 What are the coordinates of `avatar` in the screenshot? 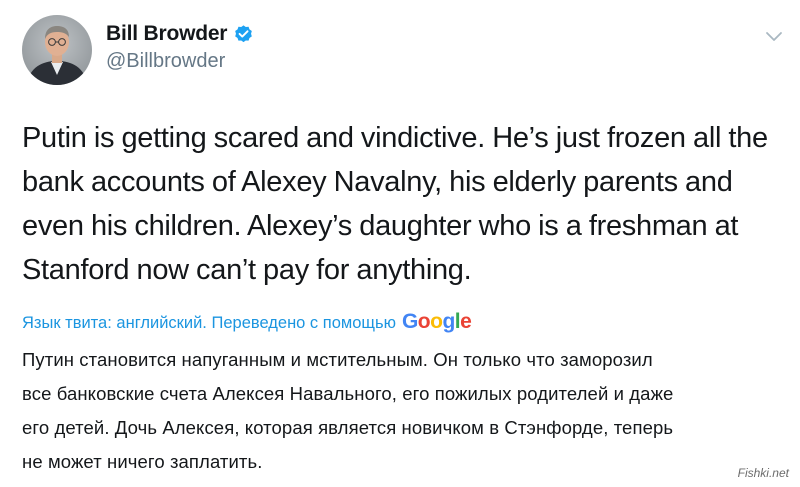 It's located at (57, 50).